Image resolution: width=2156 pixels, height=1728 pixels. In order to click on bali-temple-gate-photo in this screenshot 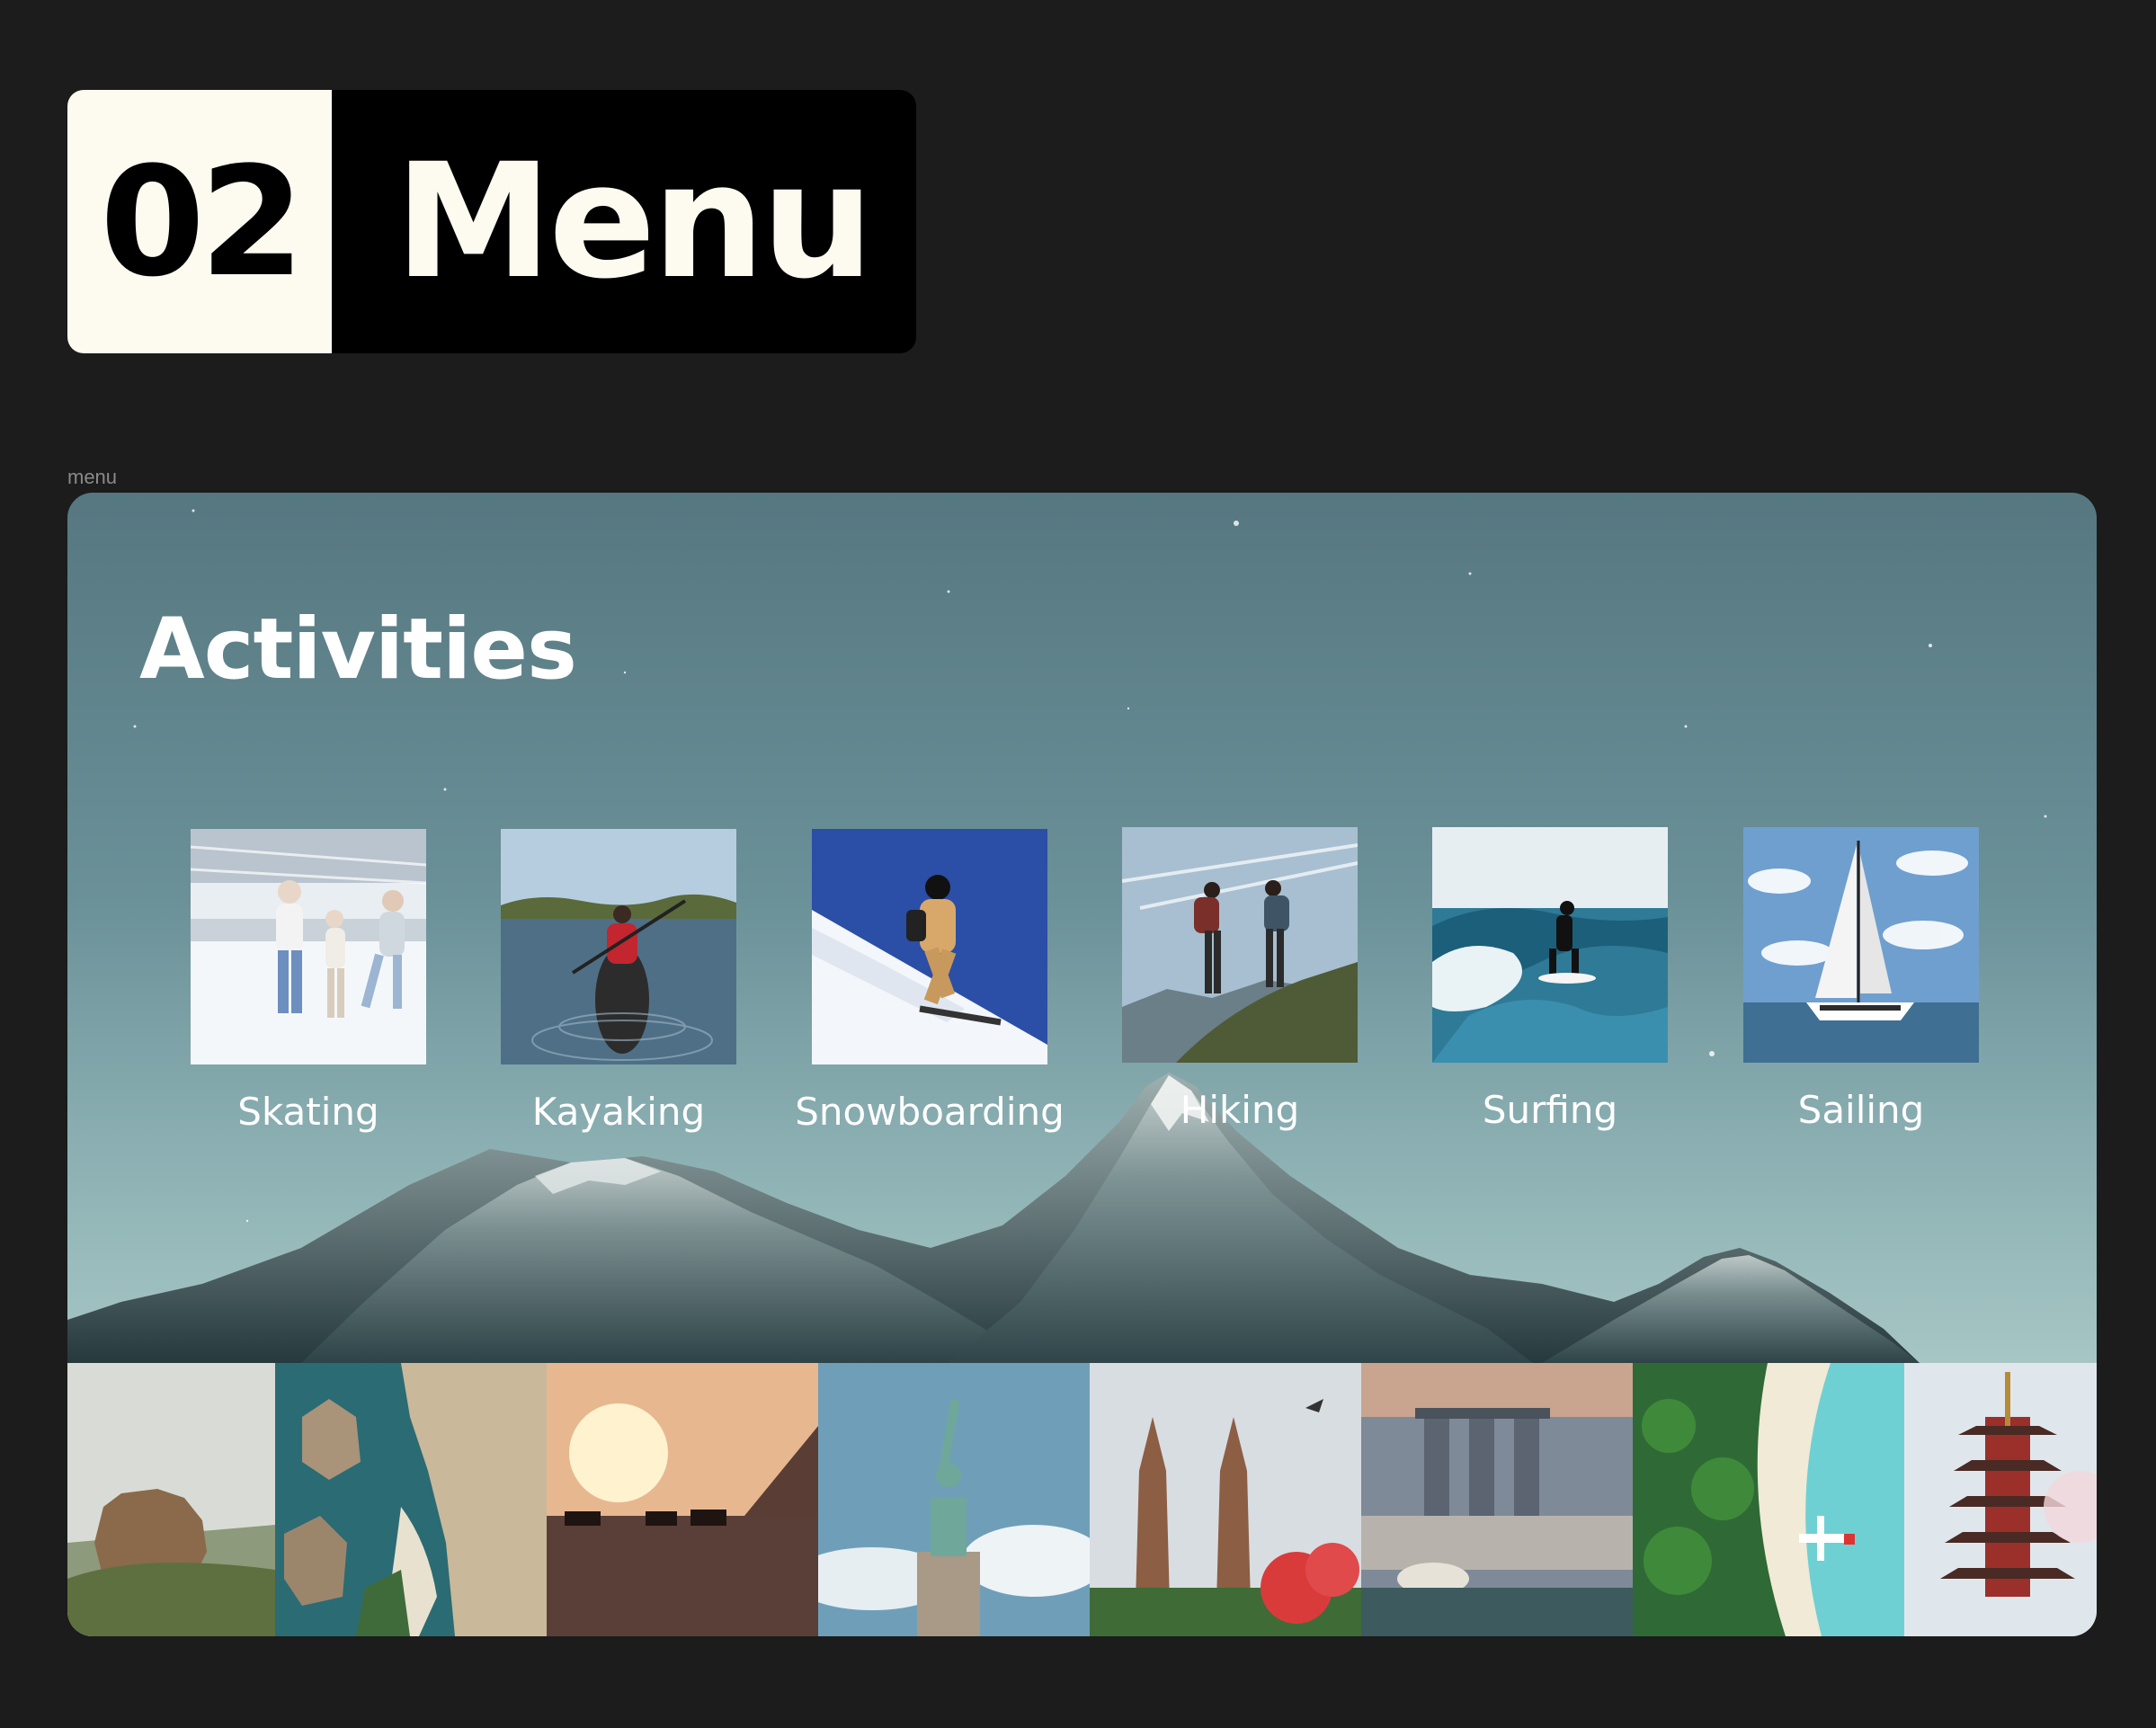, I will do `click(1225, 1500)`.